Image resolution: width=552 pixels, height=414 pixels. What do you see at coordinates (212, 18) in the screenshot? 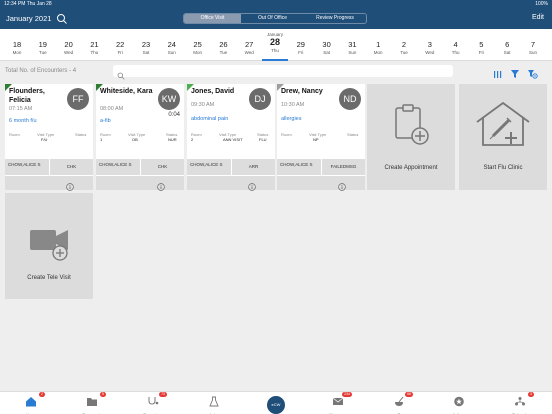
I see `tab-office-visit: Office Visit` at bounding box center [212, 18].